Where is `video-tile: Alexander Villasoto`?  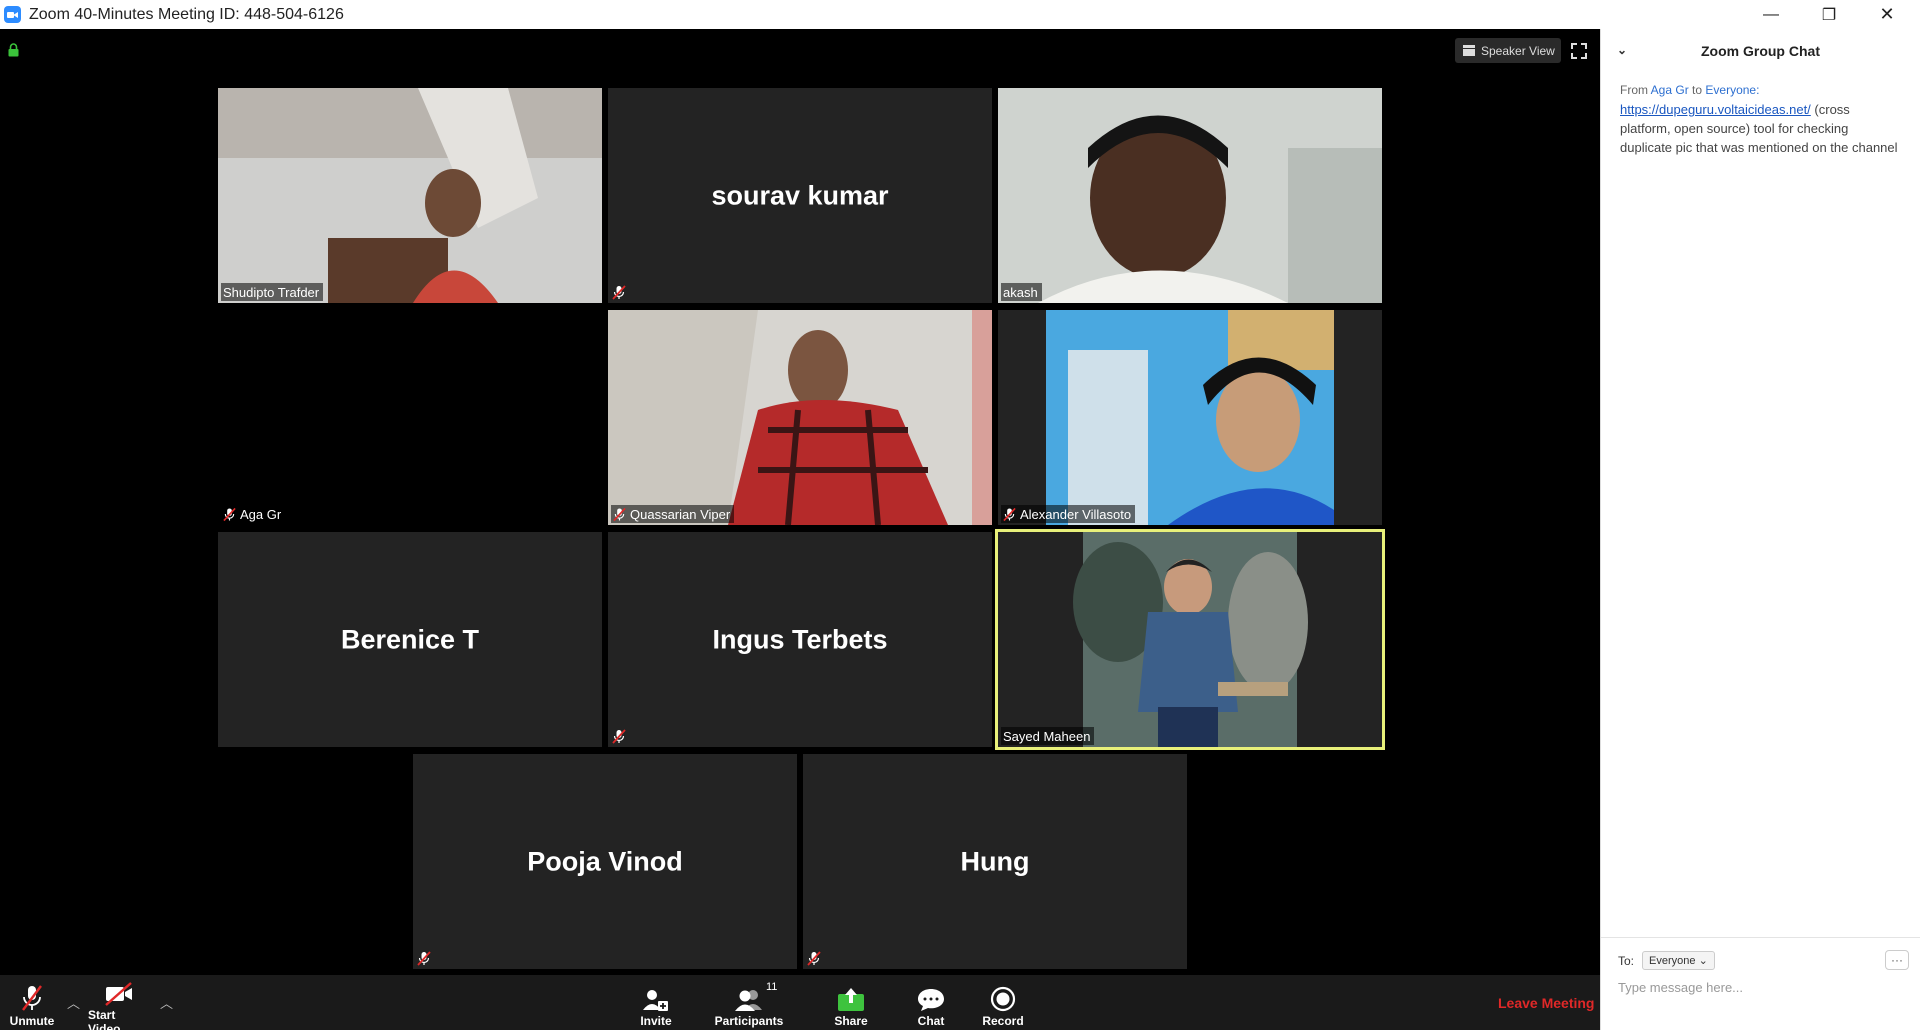 video-tile: Alexander Villasoto is located at coordinates (1190, 417).